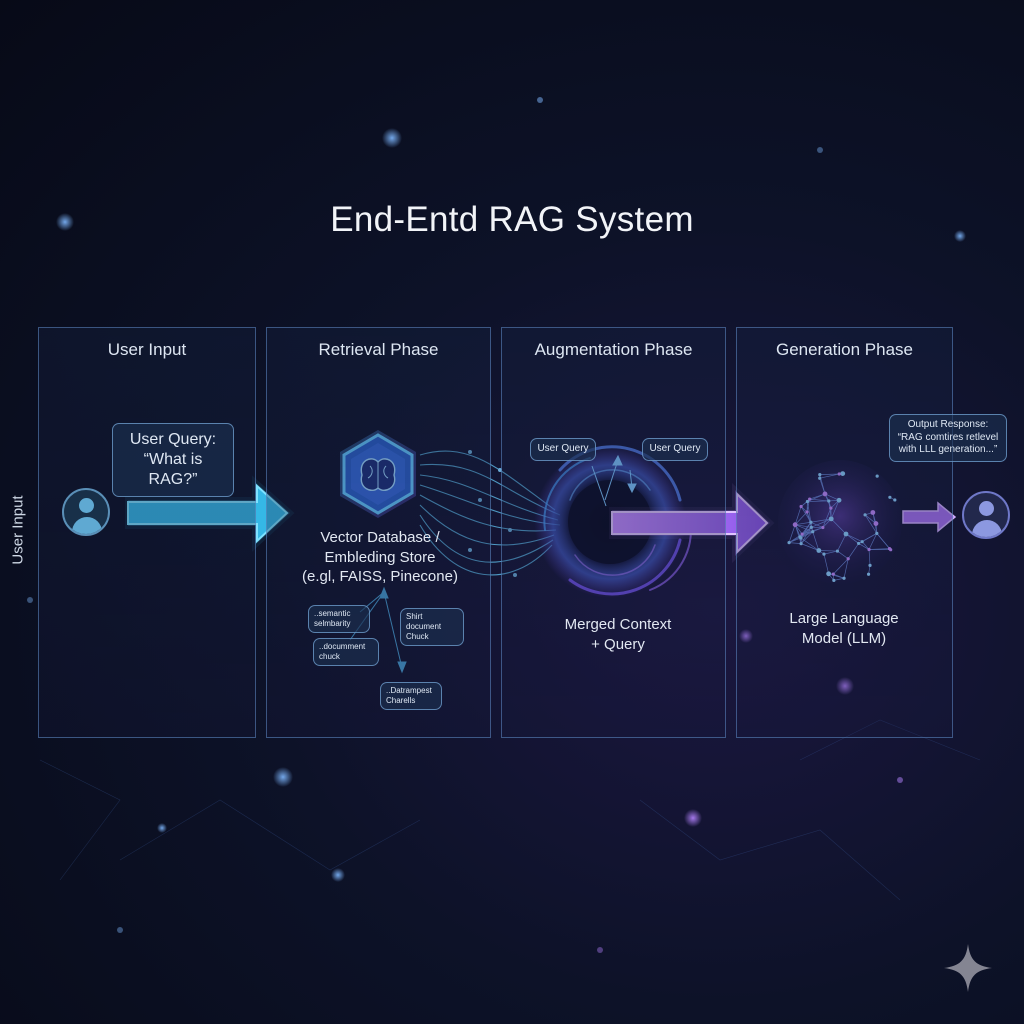 Image resolution: width=1024 pixels, height=1024 pixels. I want to click on llm-line2: Model (LLM), so click(844, 638).